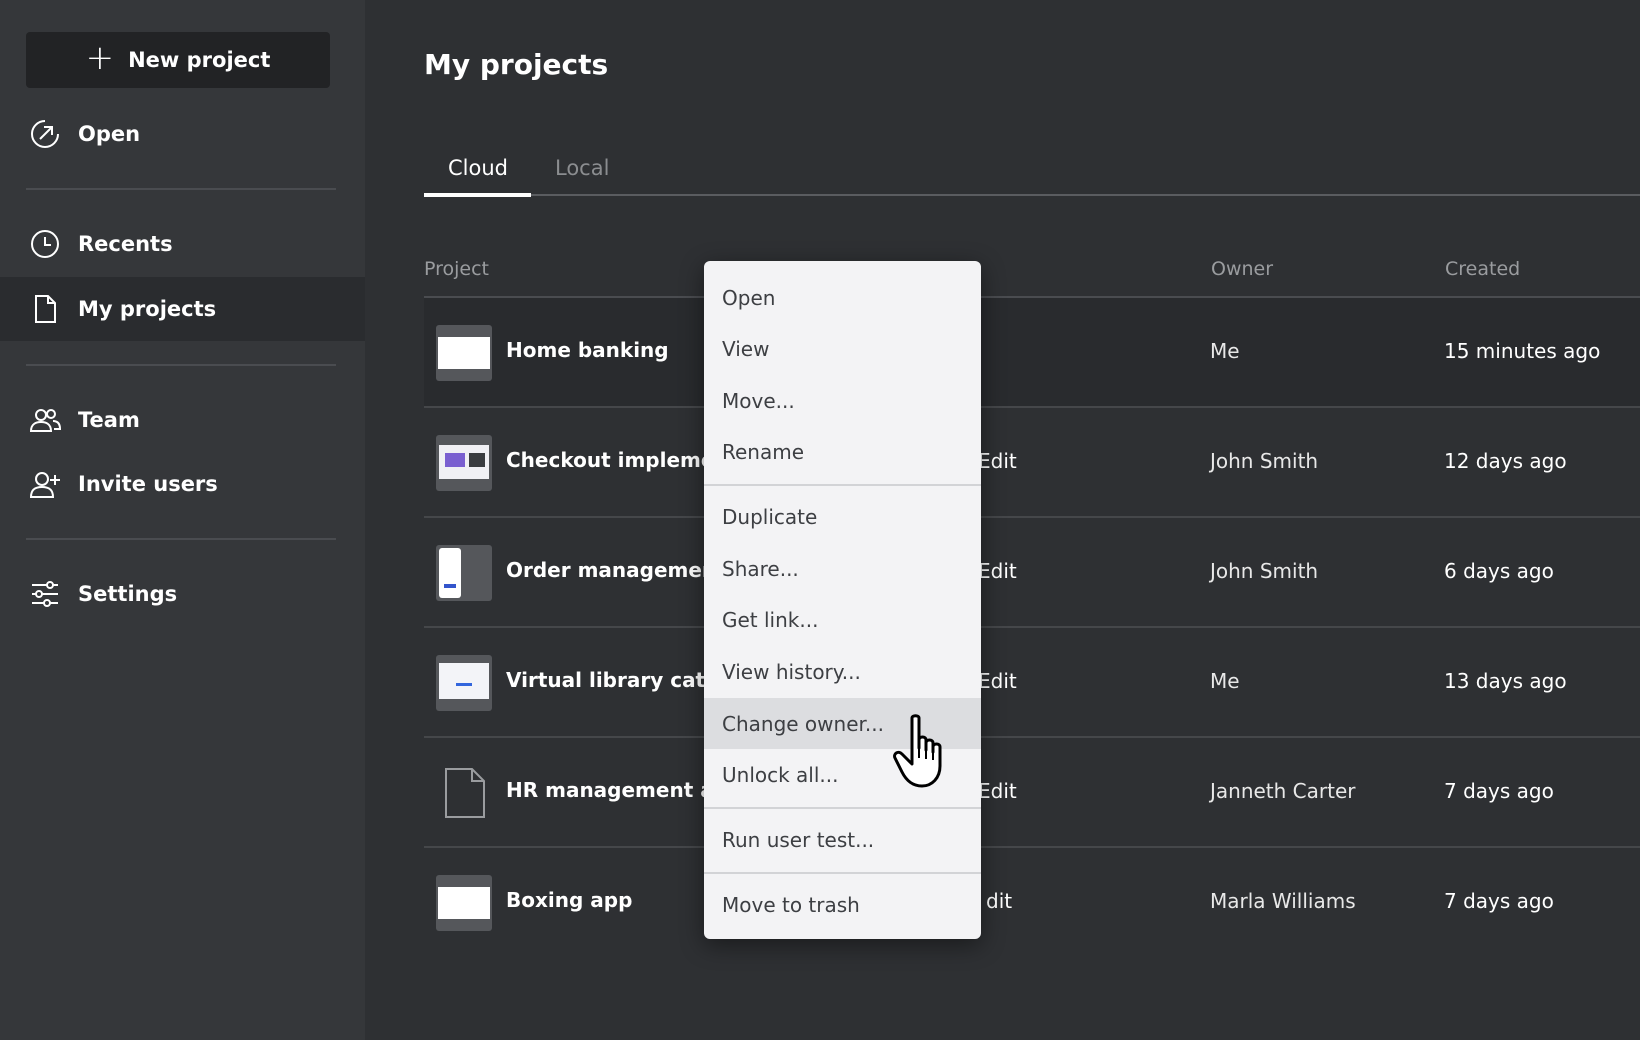 The height and width of the screenshot is (1040, 1640). What do you see at coordinates (148, 484) in the screenshot?
I see `sidebar-item-label: Invite users` at bounding box center [148, 484].